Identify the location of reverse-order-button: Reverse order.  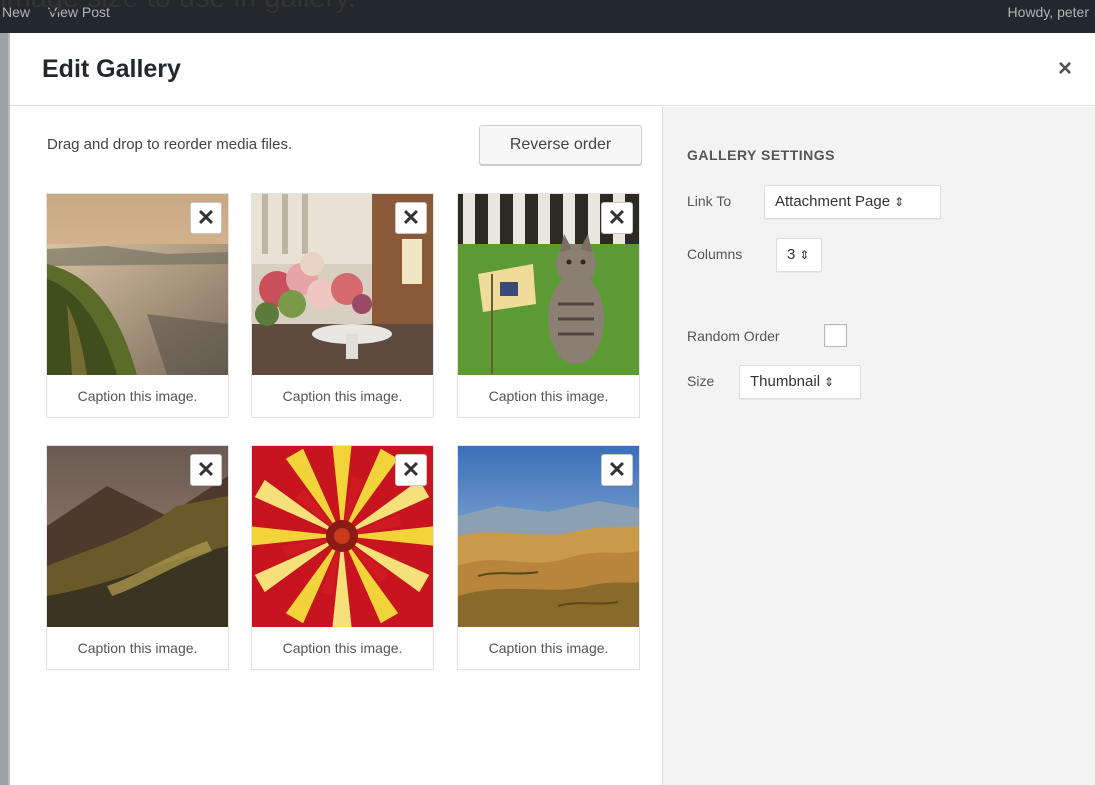
(560, 145).